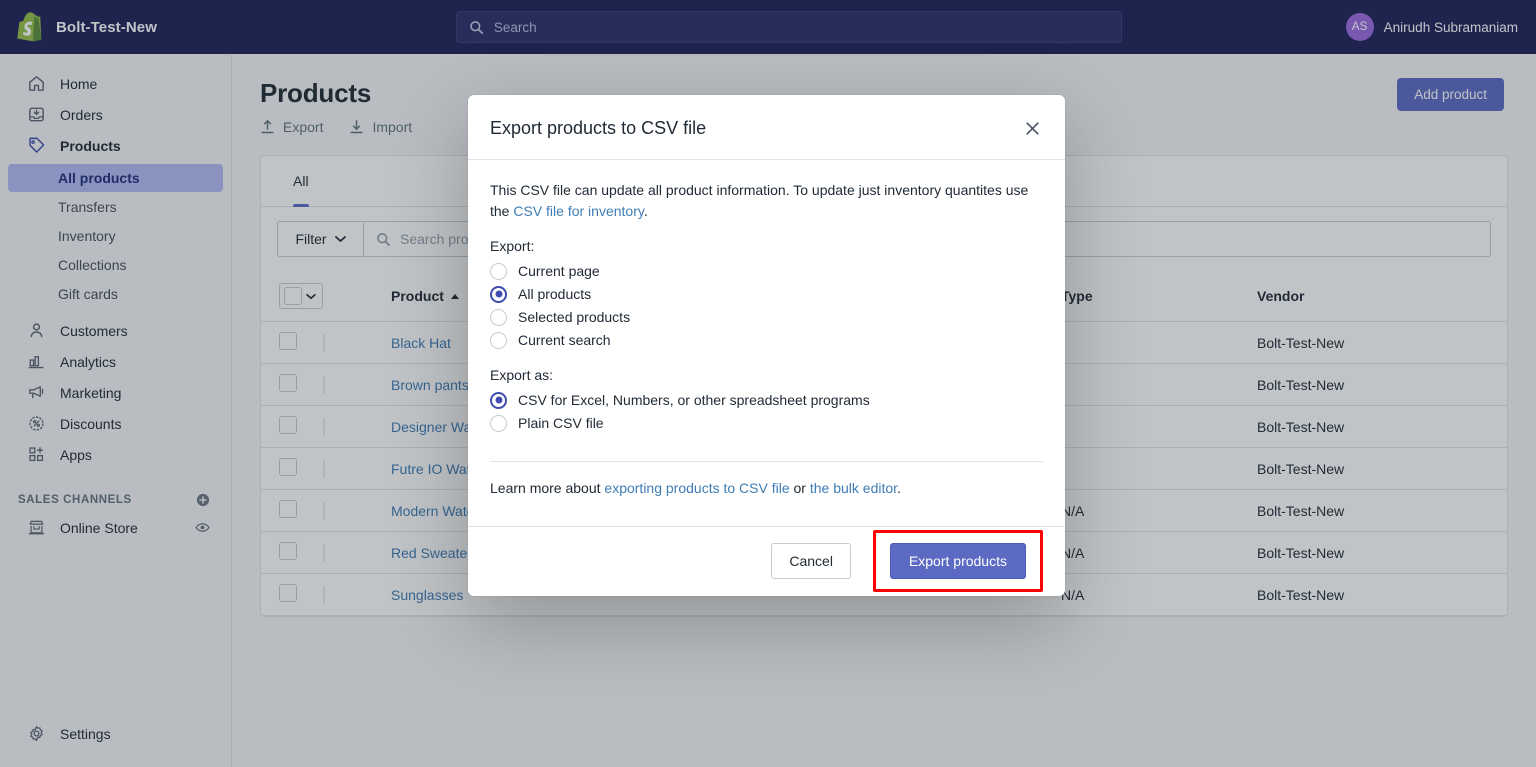 This screenshot has height=767, width=1536. What do you see at coordinates (766, 127) in the screenshot?
I see `modal-header: Export products to CSV file` at bounding box center [766, 127].